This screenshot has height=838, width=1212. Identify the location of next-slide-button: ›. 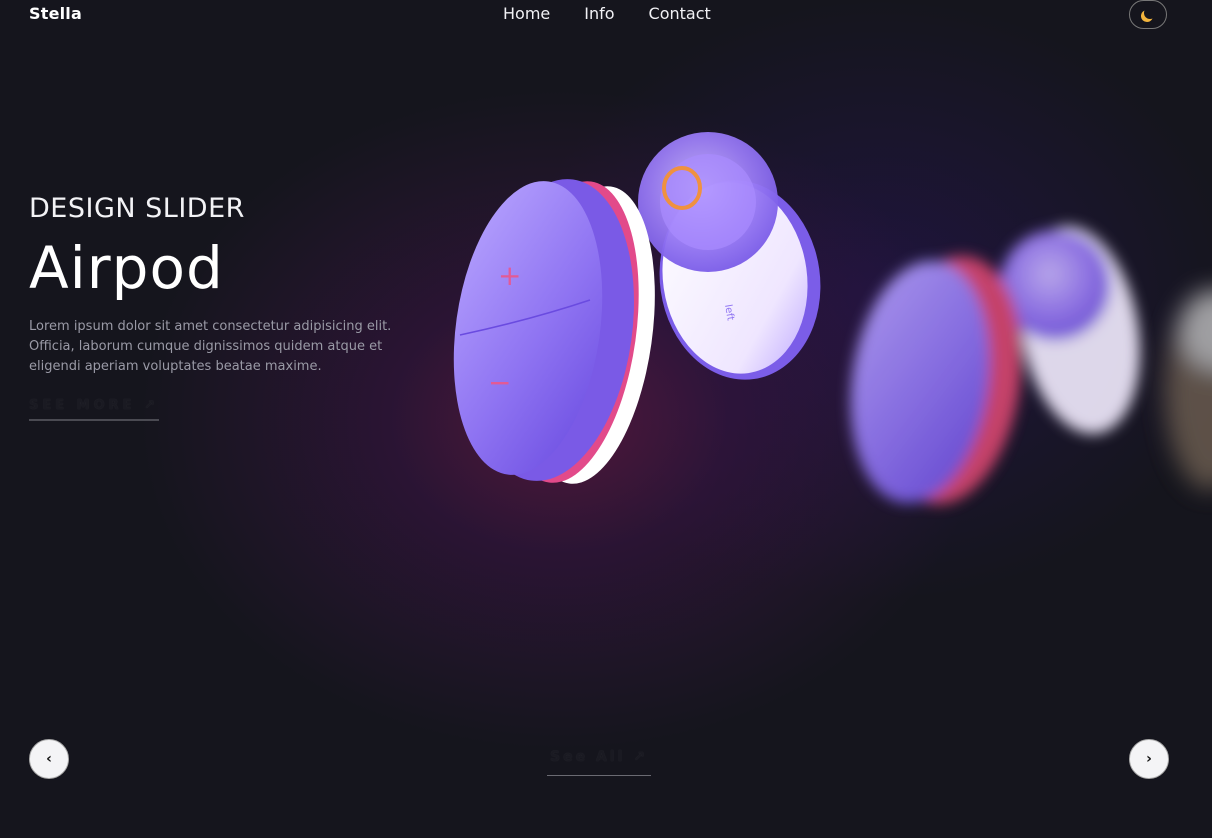
(1149, 759).